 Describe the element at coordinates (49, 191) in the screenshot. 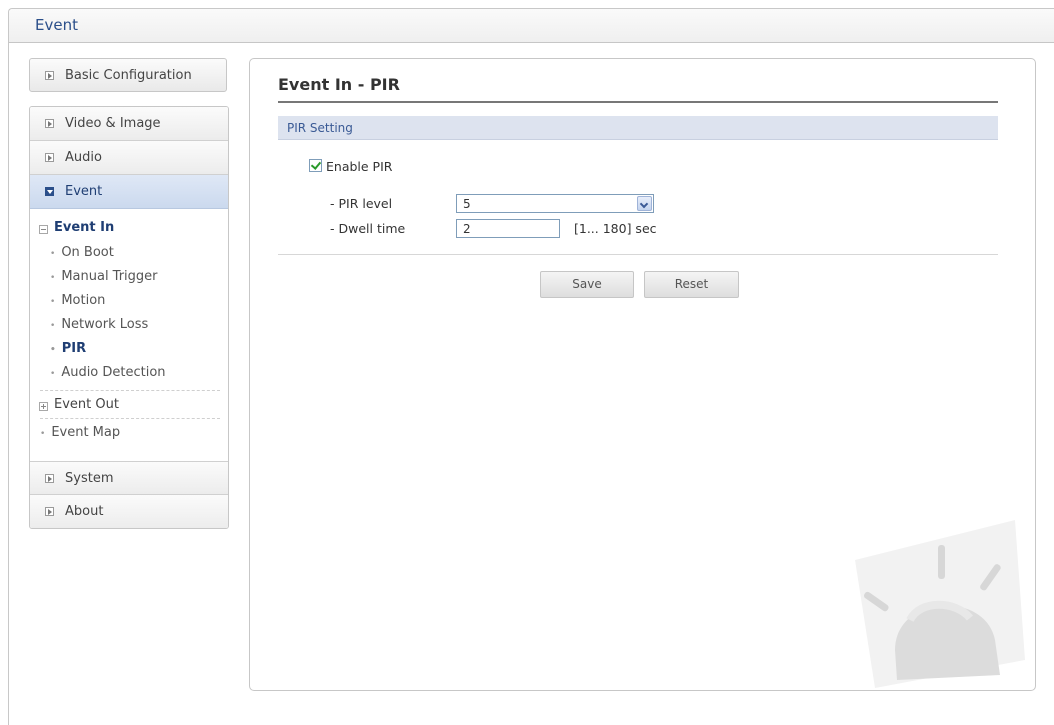

I see `arrow-down-box-icon` at that location.